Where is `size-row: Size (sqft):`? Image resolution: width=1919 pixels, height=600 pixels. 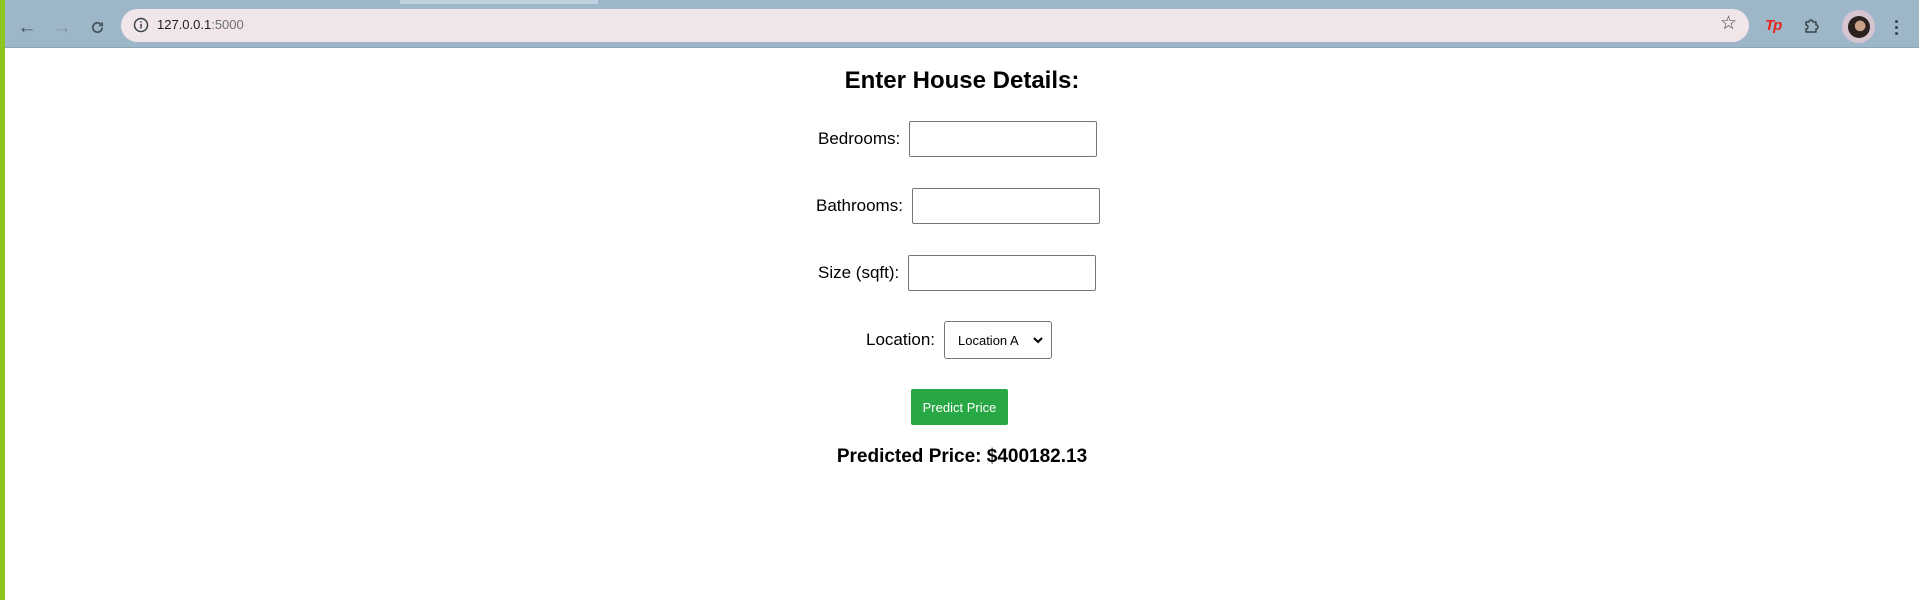 size-row: Size (sqft): is located at coordinates (957, 273).